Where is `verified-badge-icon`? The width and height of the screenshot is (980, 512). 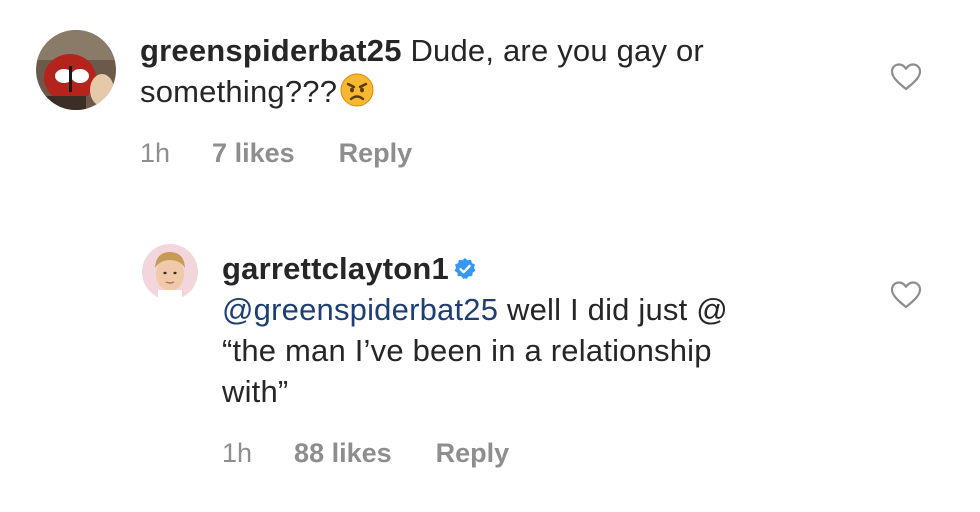
verified-badge-icon is located at coordinates (465, 264).